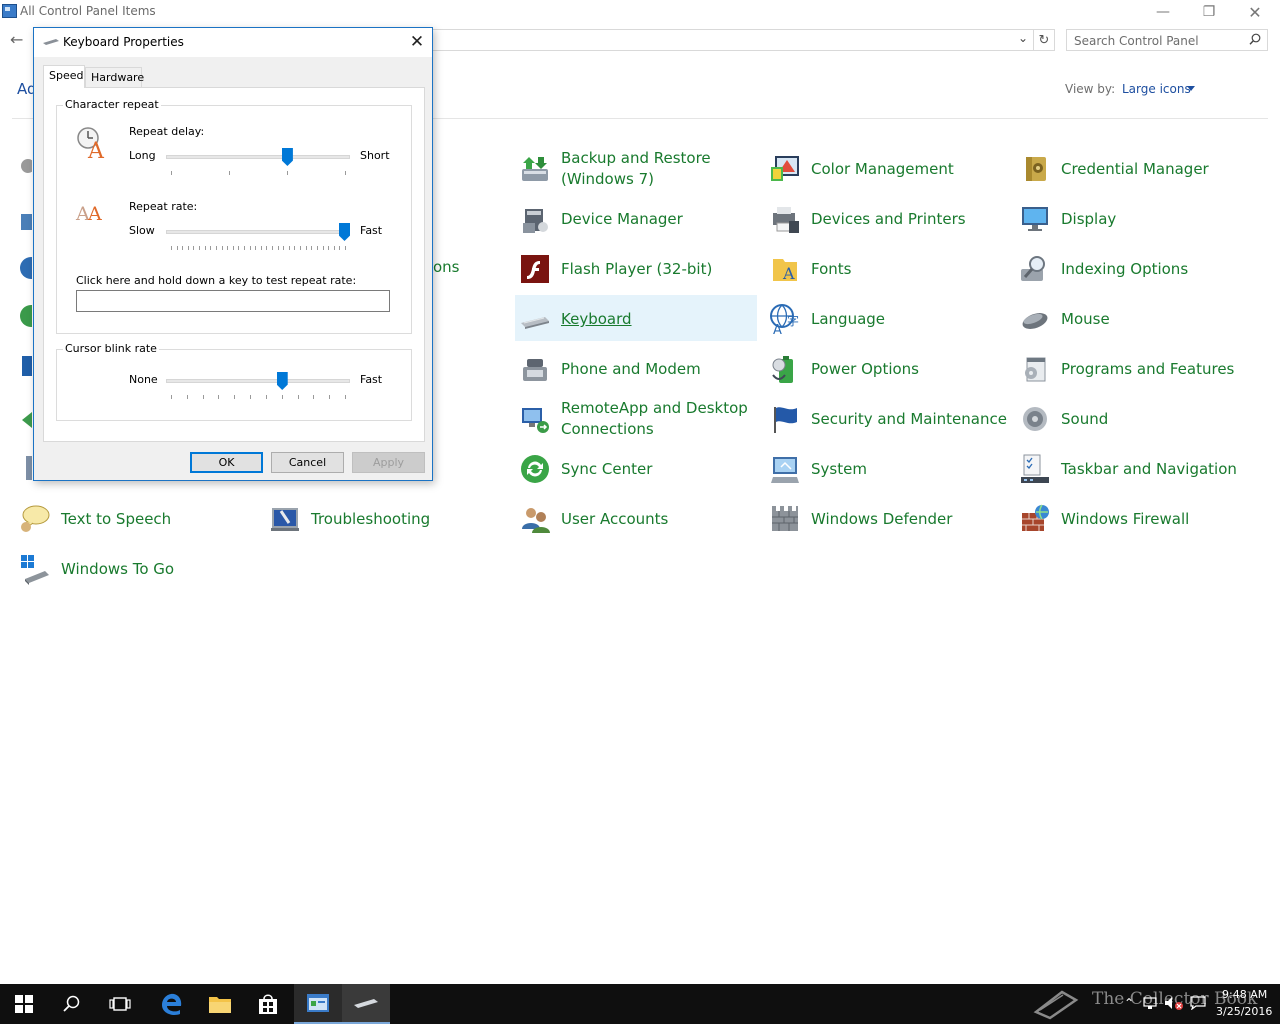  Describe the element at coordinates (318, 1004) in the screenshot. I see `control-panel-taskbar-button` at that location.